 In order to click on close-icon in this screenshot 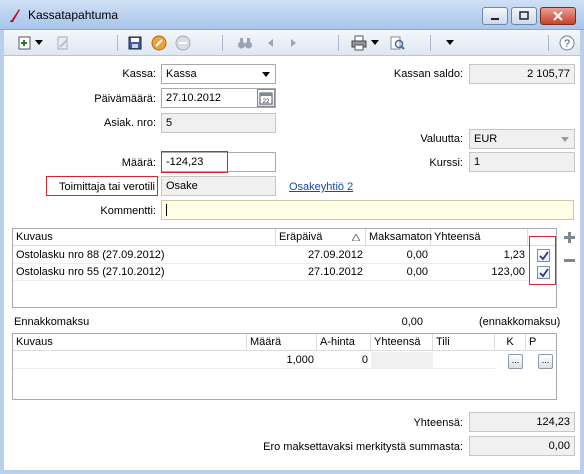, I will do `click(558, 16)`.